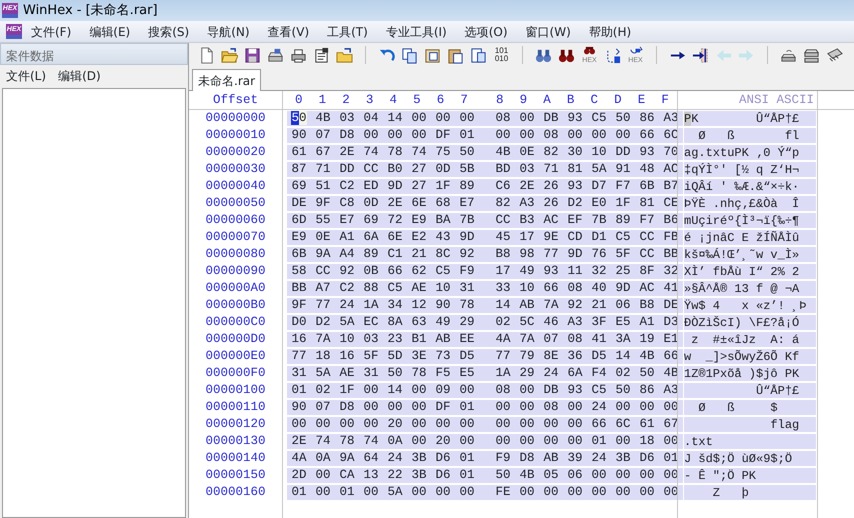 The image size is (854, 518). Describe the element at coordinates (299, 152) in the screenshot. I see `hex-byte: 61` at that location.